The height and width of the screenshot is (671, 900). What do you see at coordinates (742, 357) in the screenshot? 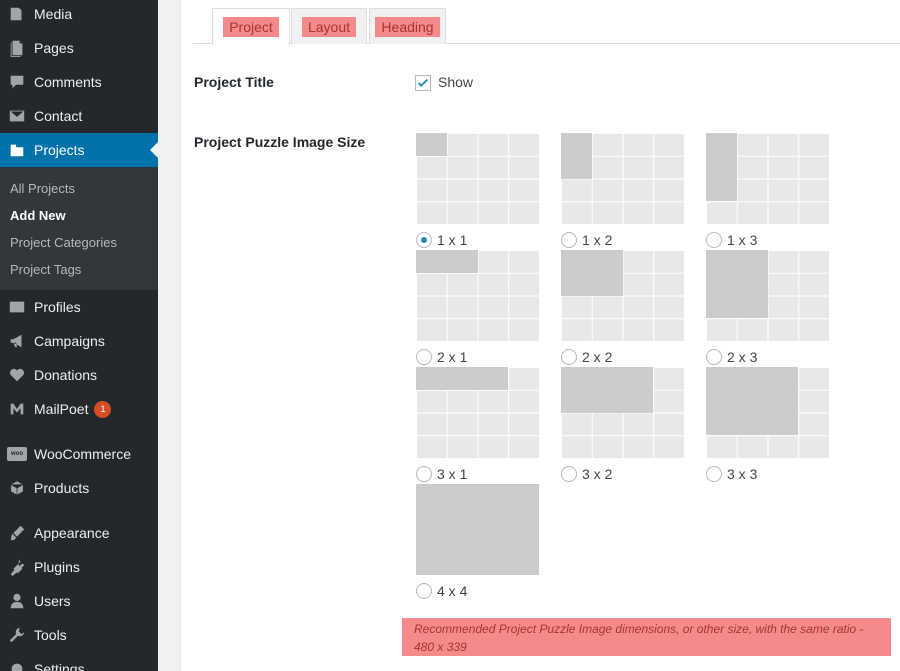
I see `size-label: 2 x 3` at bounding box center [742, 357].